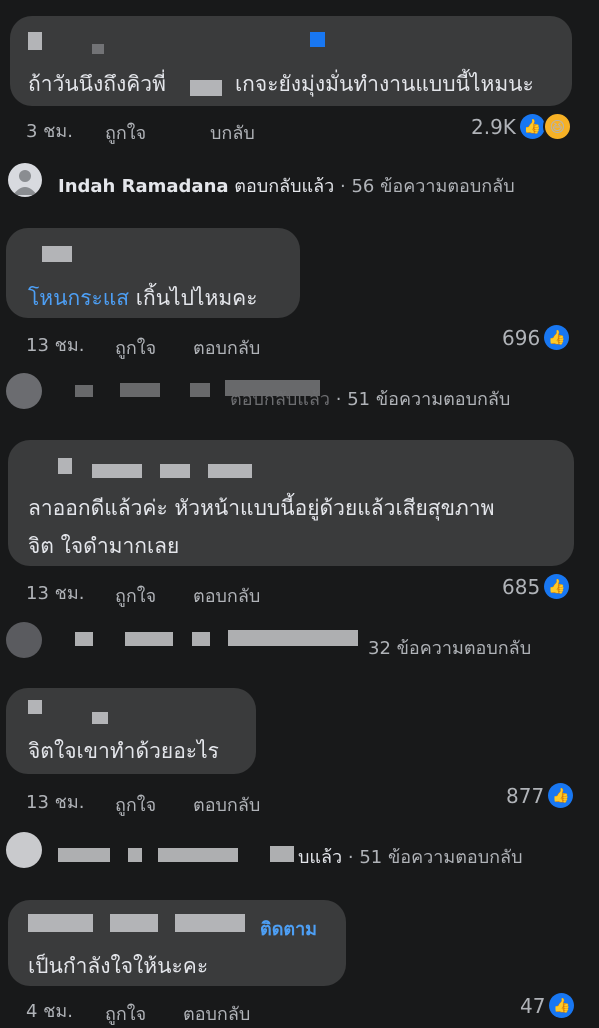 This screenshot has width=599, height=1028. I want to click on reaction-count: 696 👍, so click(536, 337).